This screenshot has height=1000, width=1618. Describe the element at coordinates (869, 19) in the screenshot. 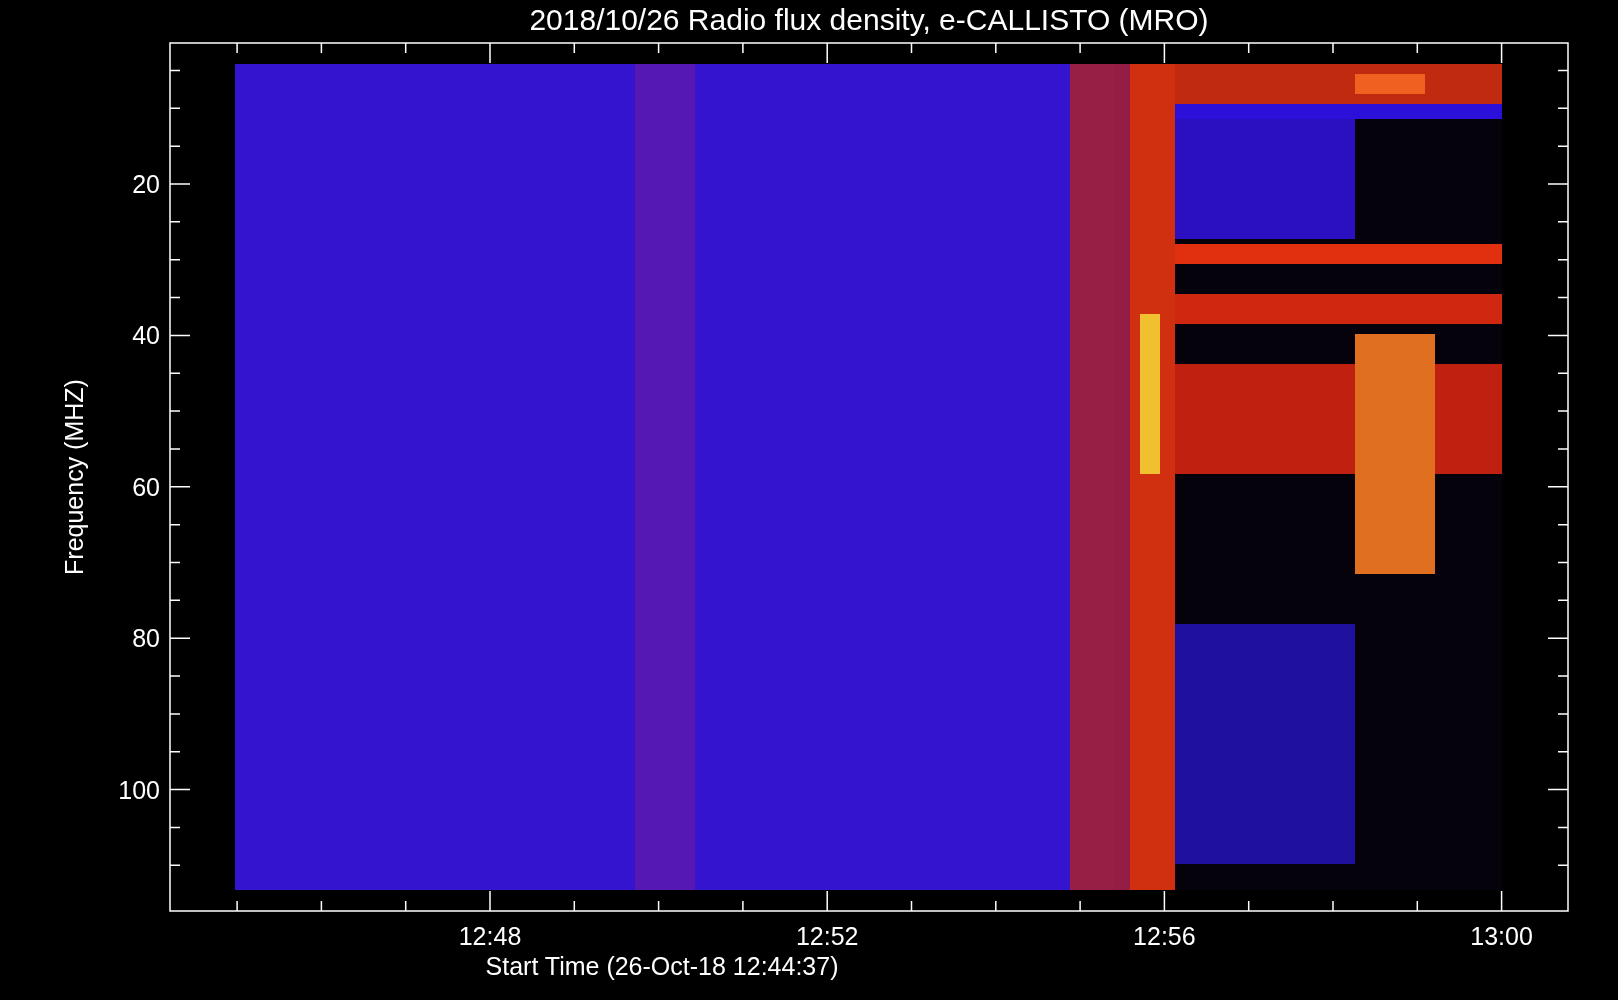

I see `chart-title: 2018/10/26 Radio flux density, e-CALLISTO (MRO)` at that location.